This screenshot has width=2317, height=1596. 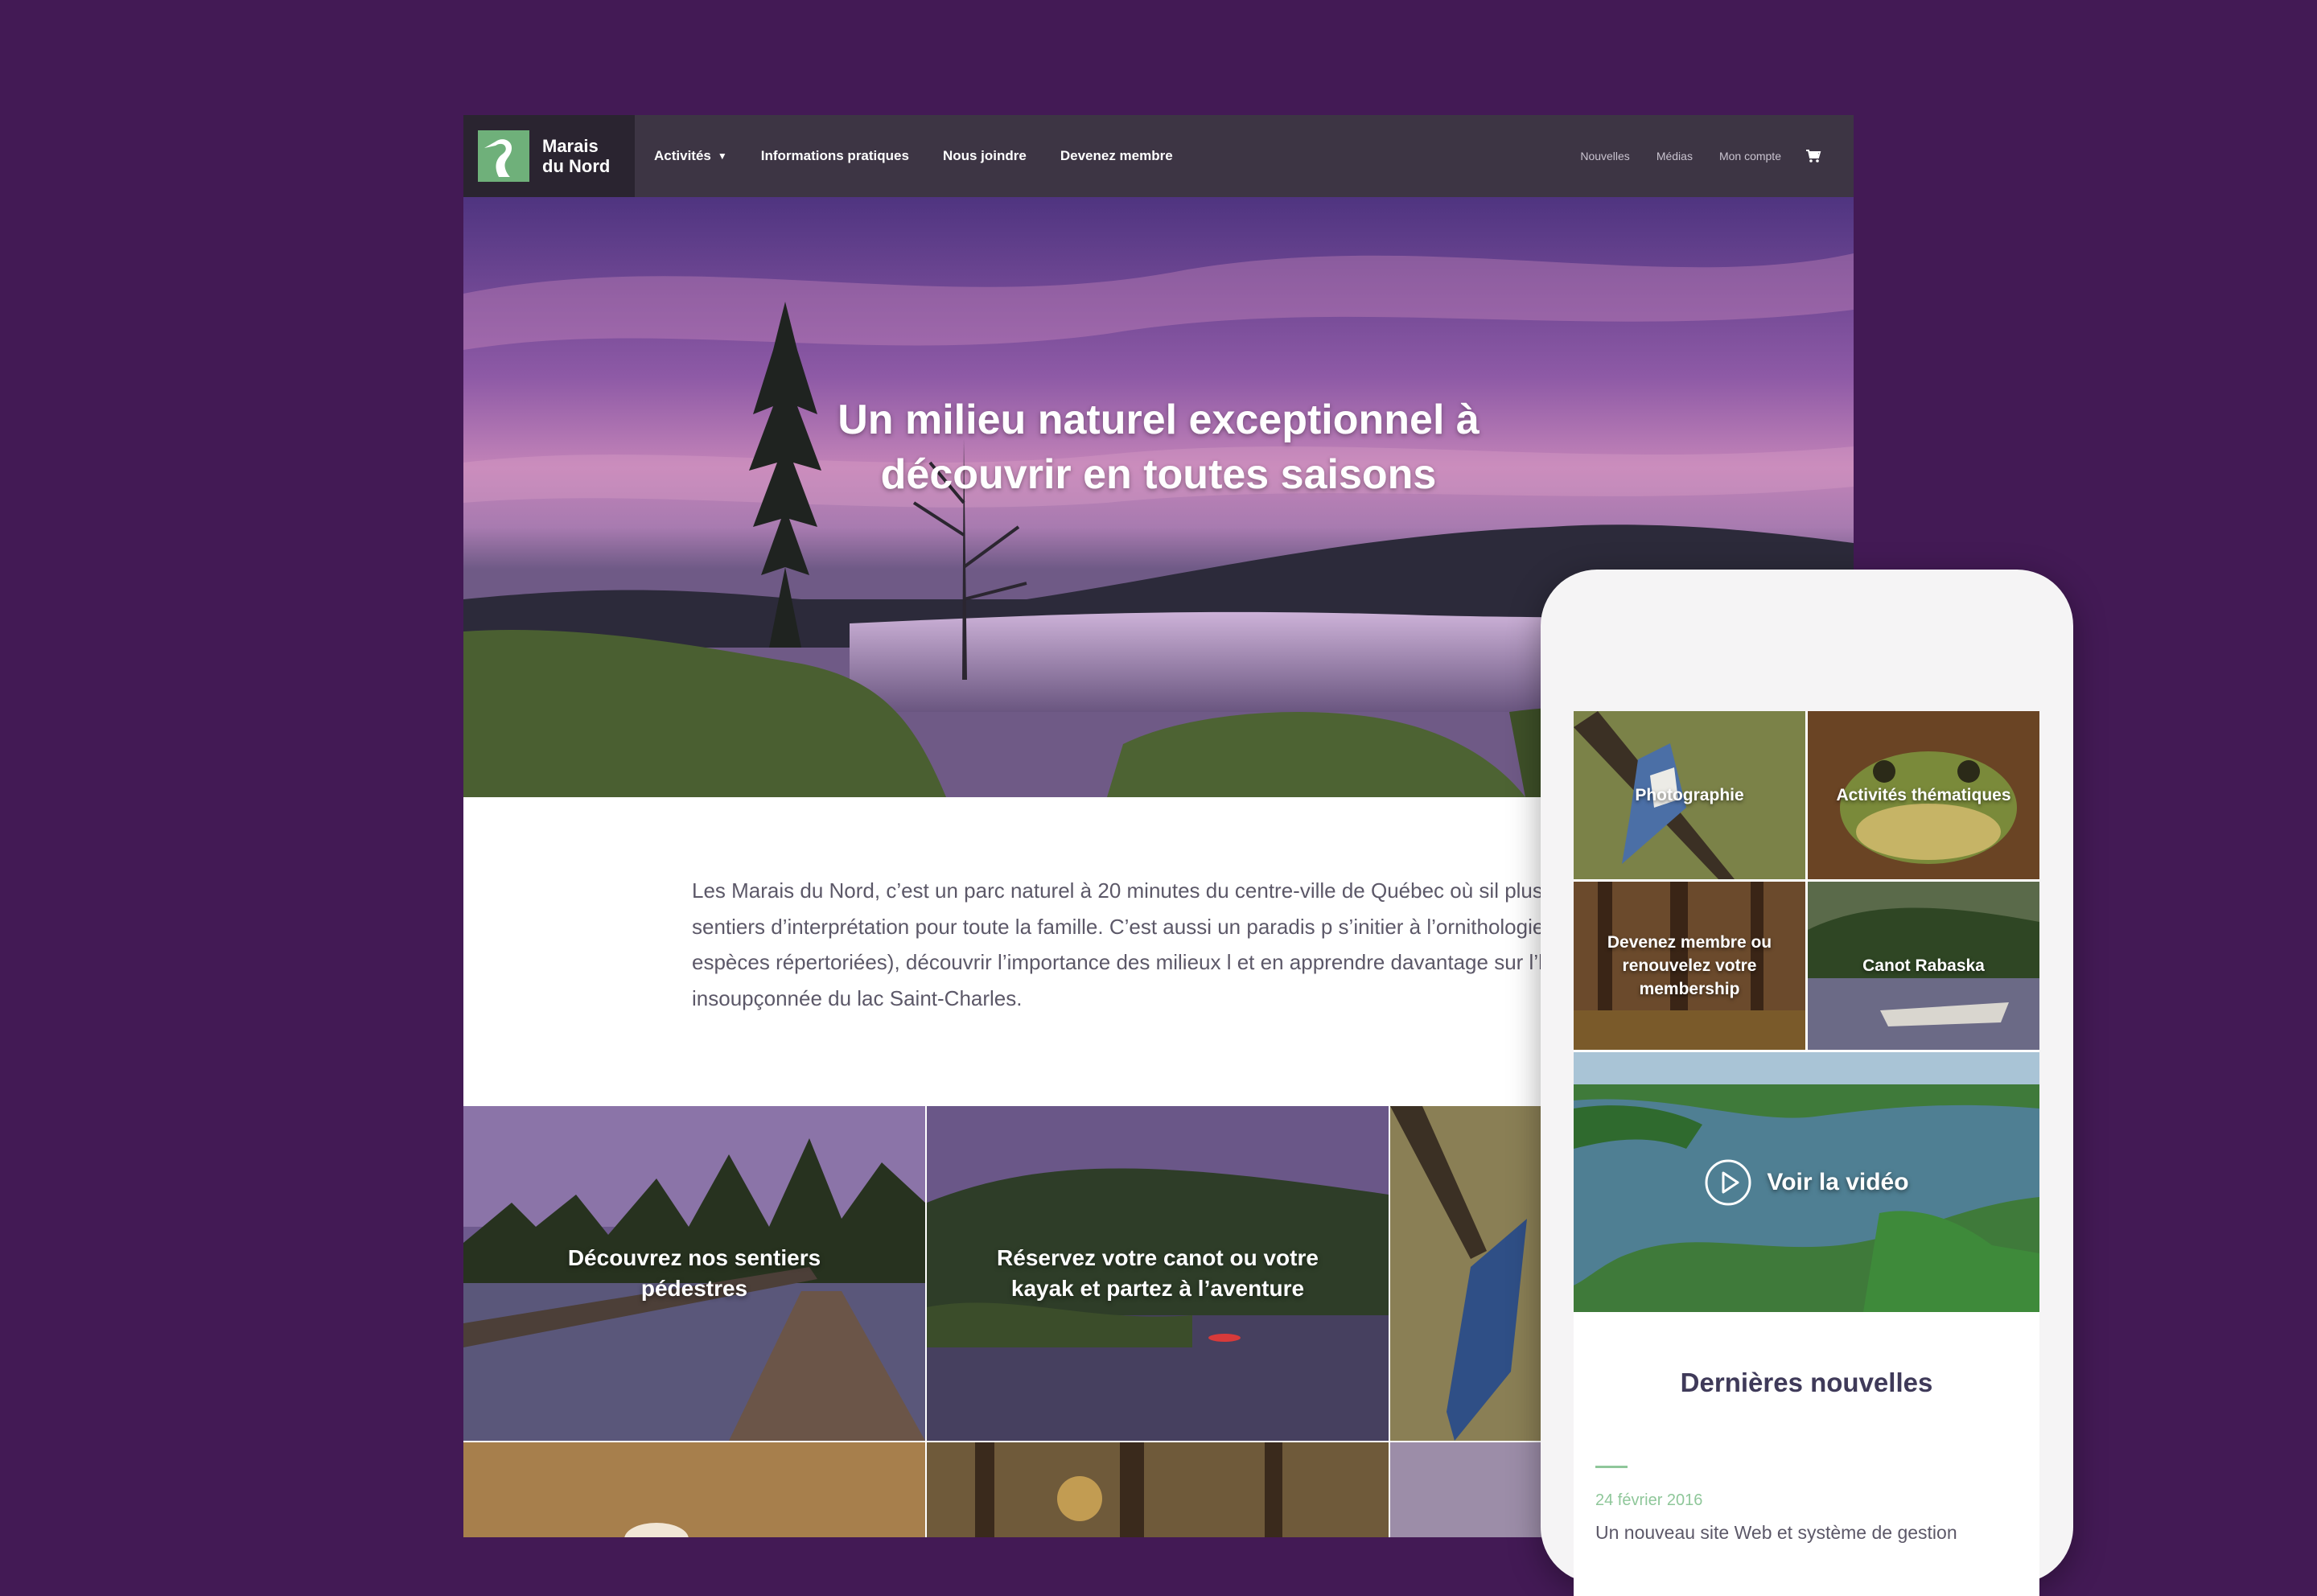 I want to click on nav-nous-joindre: Nous joindre, so click(x=985, y=156).